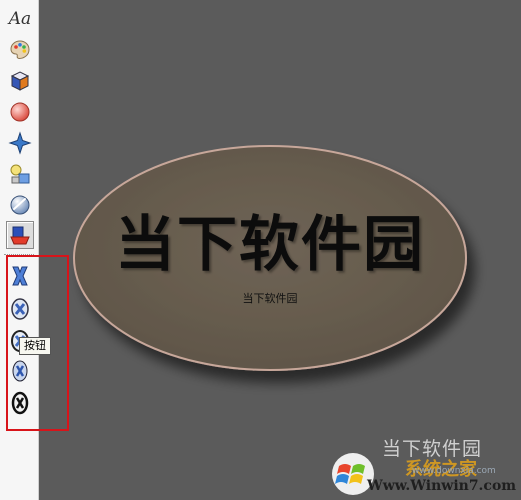 The height and width of the screenshot is (500, 521). Describe the element at coordinates (454, 471) in the screenshot. I see `watermark-domain: www.downxia.com` at that location.